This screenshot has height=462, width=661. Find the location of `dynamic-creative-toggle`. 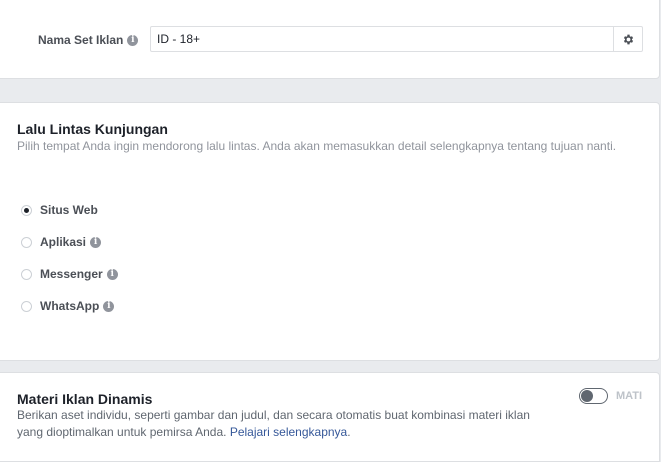

dynamic-creative-toggle is located at coordinates (593, 396).